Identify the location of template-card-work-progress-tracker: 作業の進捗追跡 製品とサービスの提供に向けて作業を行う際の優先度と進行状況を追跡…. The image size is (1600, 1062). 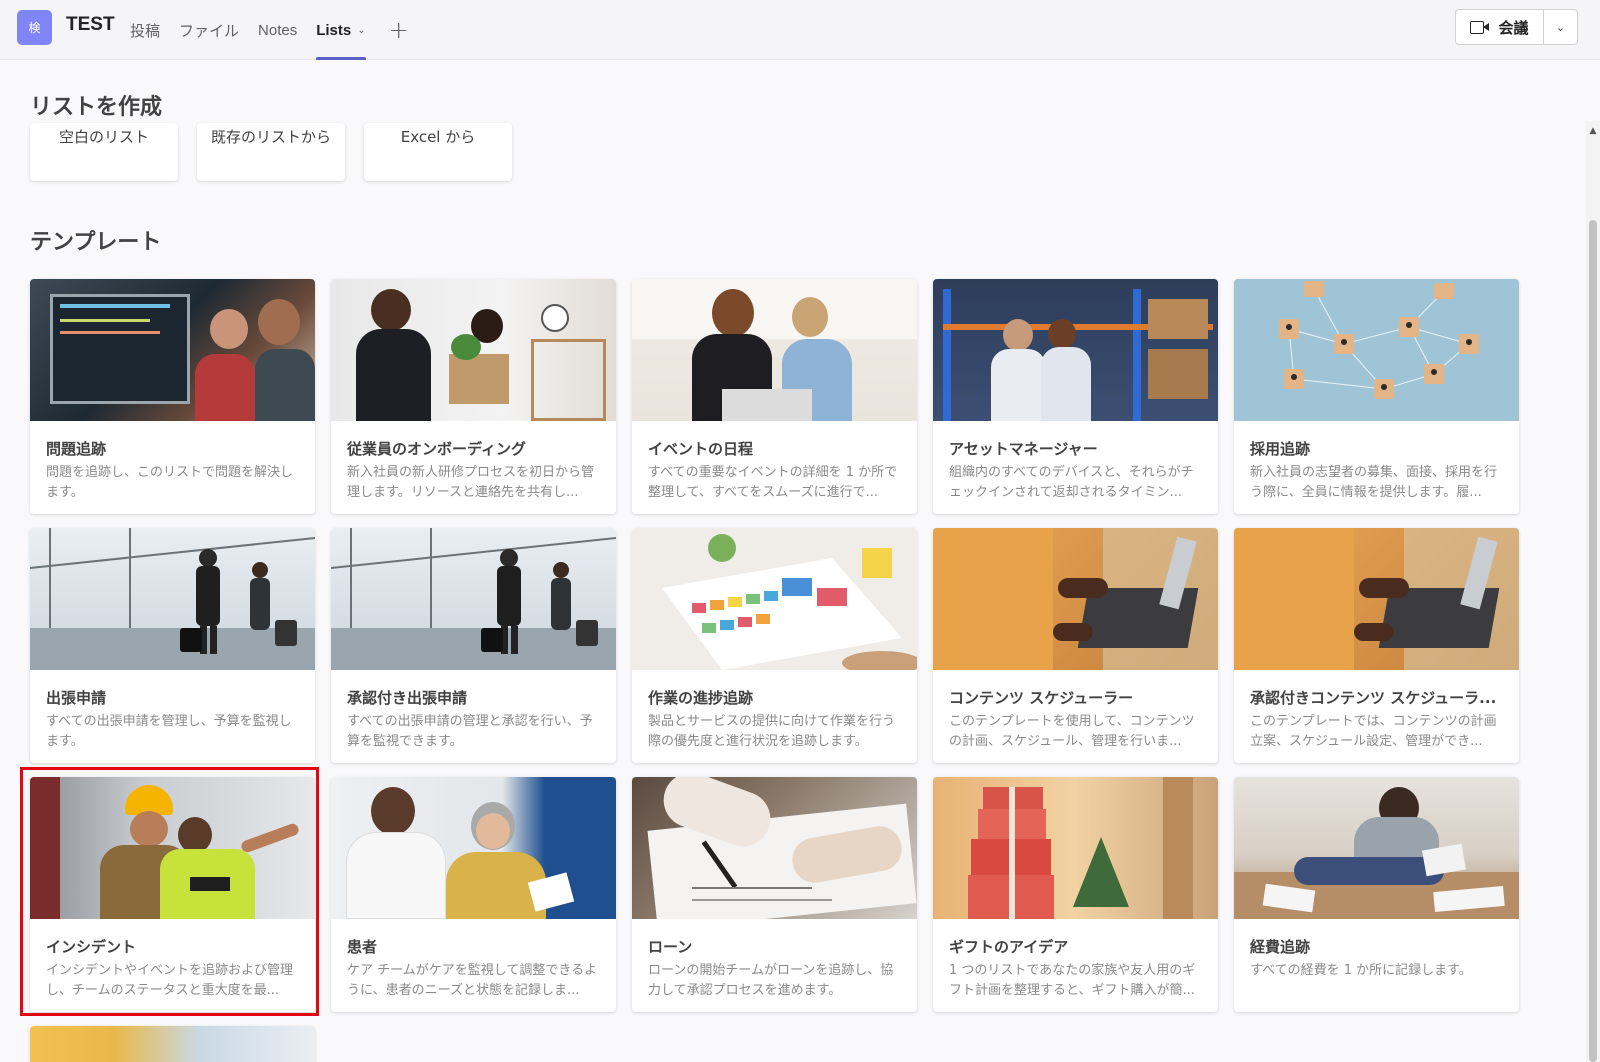
(774, 645).